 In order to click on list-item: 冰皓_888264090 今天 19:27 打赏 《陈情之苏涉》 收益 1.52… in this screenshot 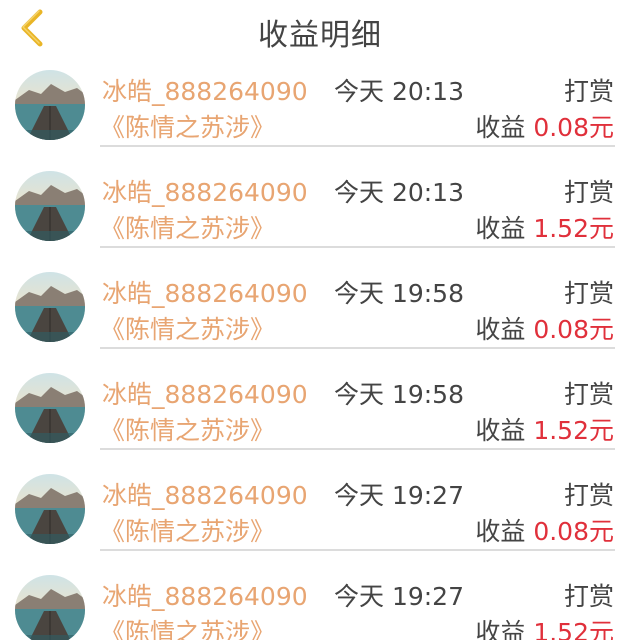, I will do `click(320, 604)`.